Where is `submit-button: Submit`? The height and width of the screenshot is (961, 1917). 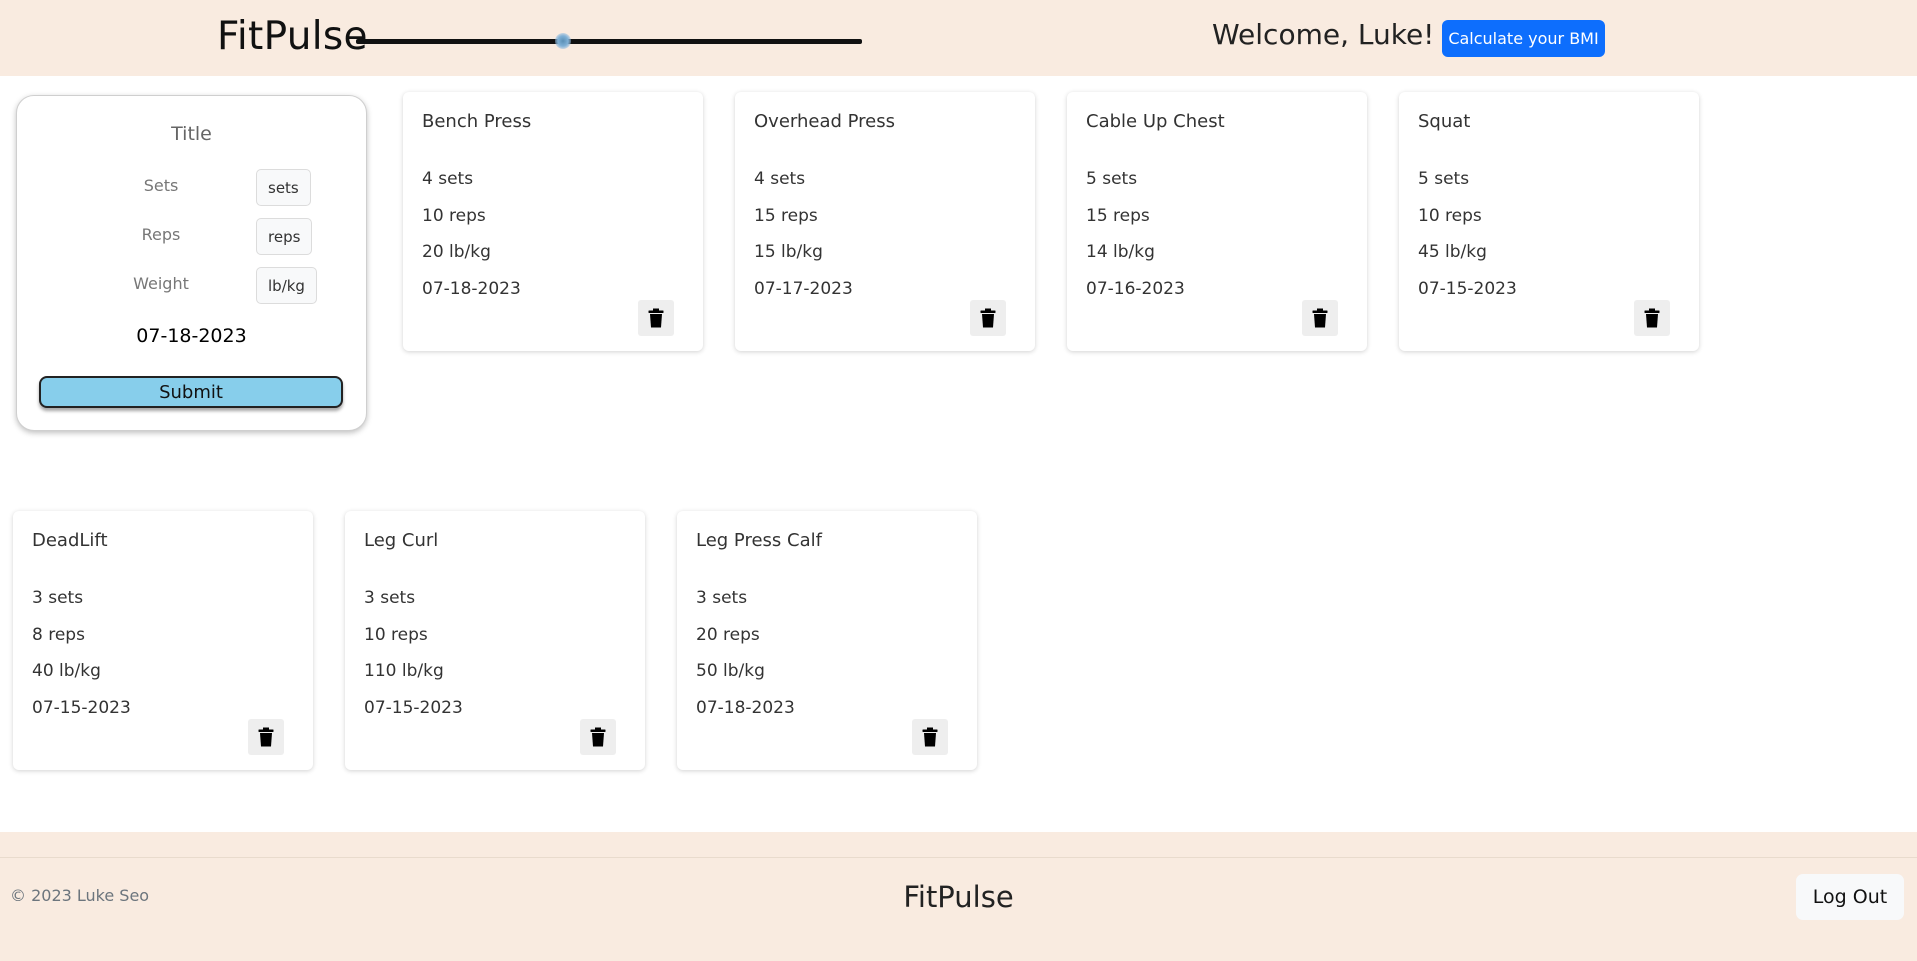 submit-button: Submit is located at coordinates (191, 392).